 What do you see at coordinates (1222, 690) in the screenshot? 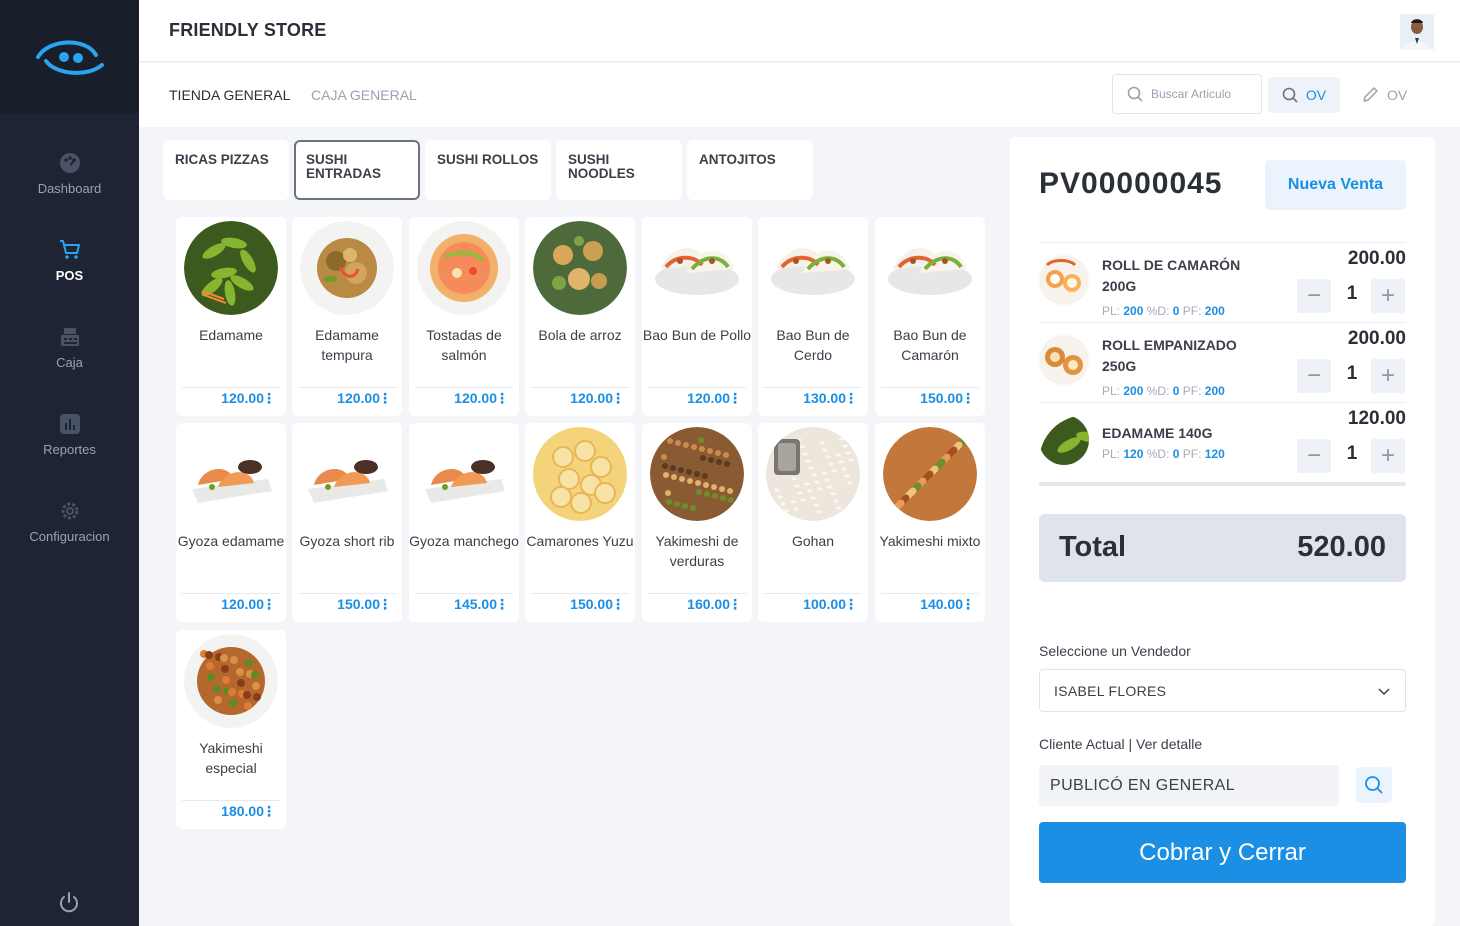
I see `seller-select: ISABEL FLORES` at bounding box center [1222, 690].